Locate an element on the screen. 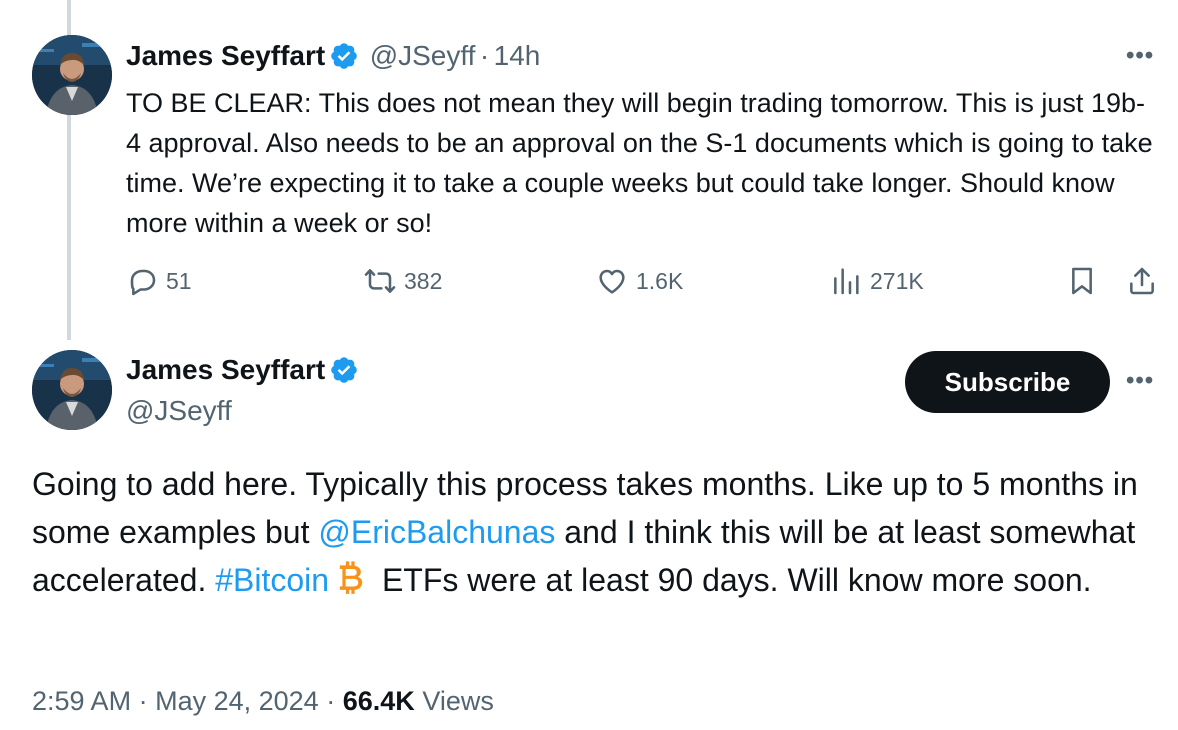 This screenshot has height=730, width=1178. subscribe-button: Subscribe is located at coordinates (1007, 382).